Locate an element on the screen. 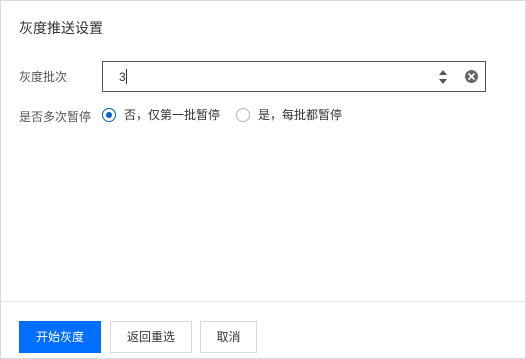  clear-circle-icon is located at coordinates (471, 76).